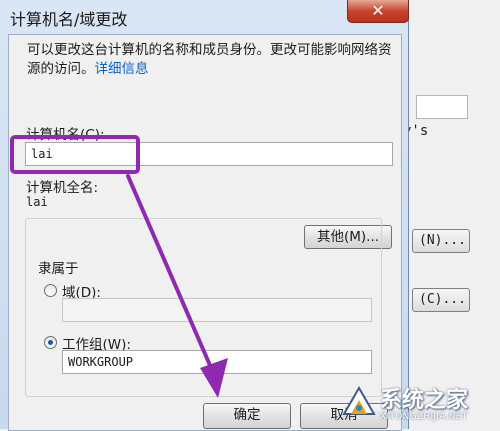 This screenshot has height=431, width=500. I want to click on watermark-url: XITONGZHIJIA.NET, so click(424, 417).